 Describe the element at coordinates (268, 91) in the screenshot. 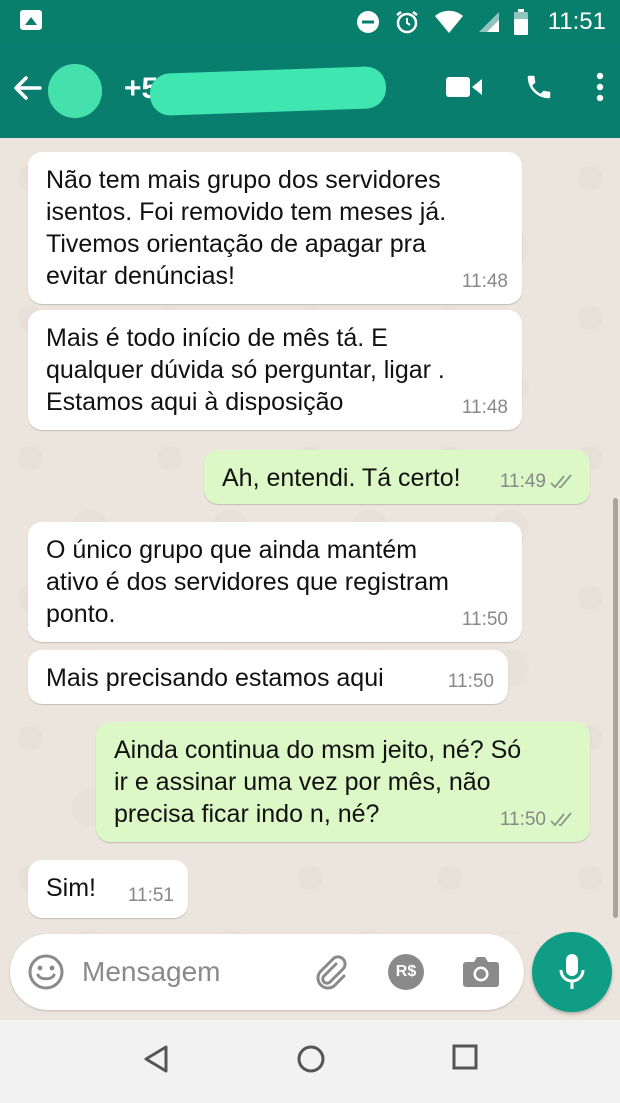

I see `redaction-mark` at that location.